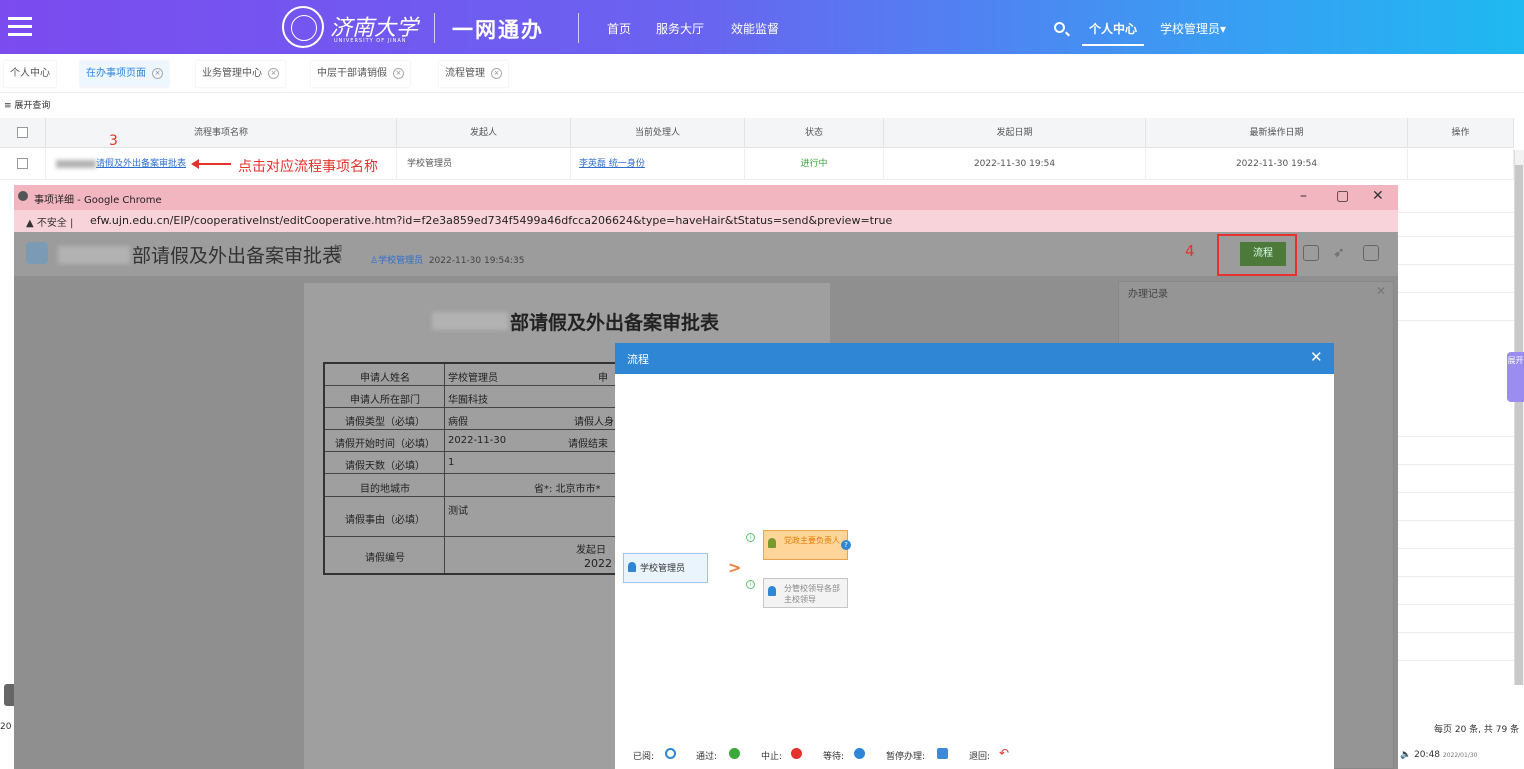 The height and width of the screenshot is (769, 1524). Describe the element at coordinates (578, 28) in the screenshot. I see `header-divider` at that location.